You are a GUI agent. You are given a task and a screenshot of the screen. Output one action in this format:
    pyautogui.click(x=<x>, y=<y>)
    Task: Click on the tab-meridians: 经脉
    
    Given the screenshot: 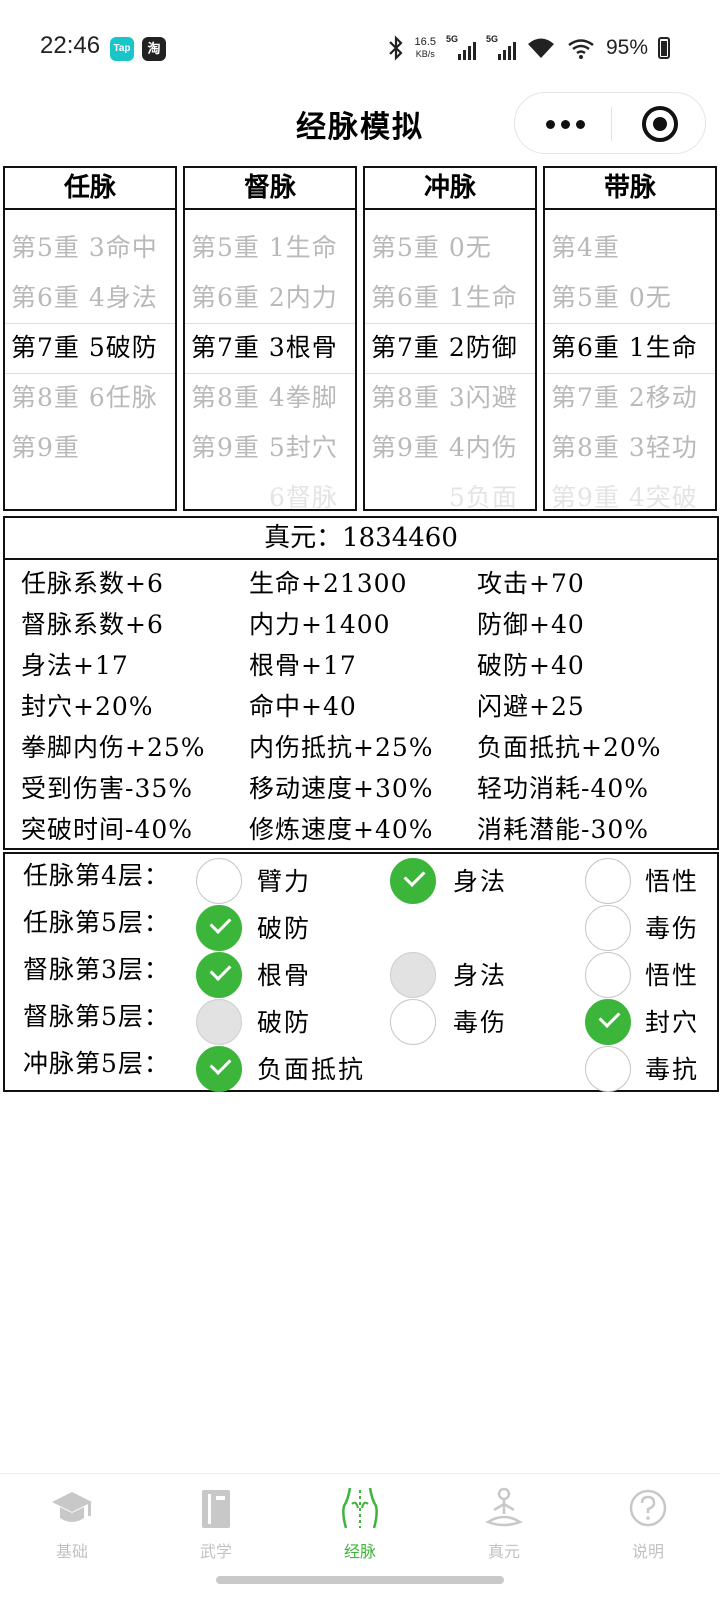 What is the action you would take?
    pyautogui.click(x=360, y=1524)
    